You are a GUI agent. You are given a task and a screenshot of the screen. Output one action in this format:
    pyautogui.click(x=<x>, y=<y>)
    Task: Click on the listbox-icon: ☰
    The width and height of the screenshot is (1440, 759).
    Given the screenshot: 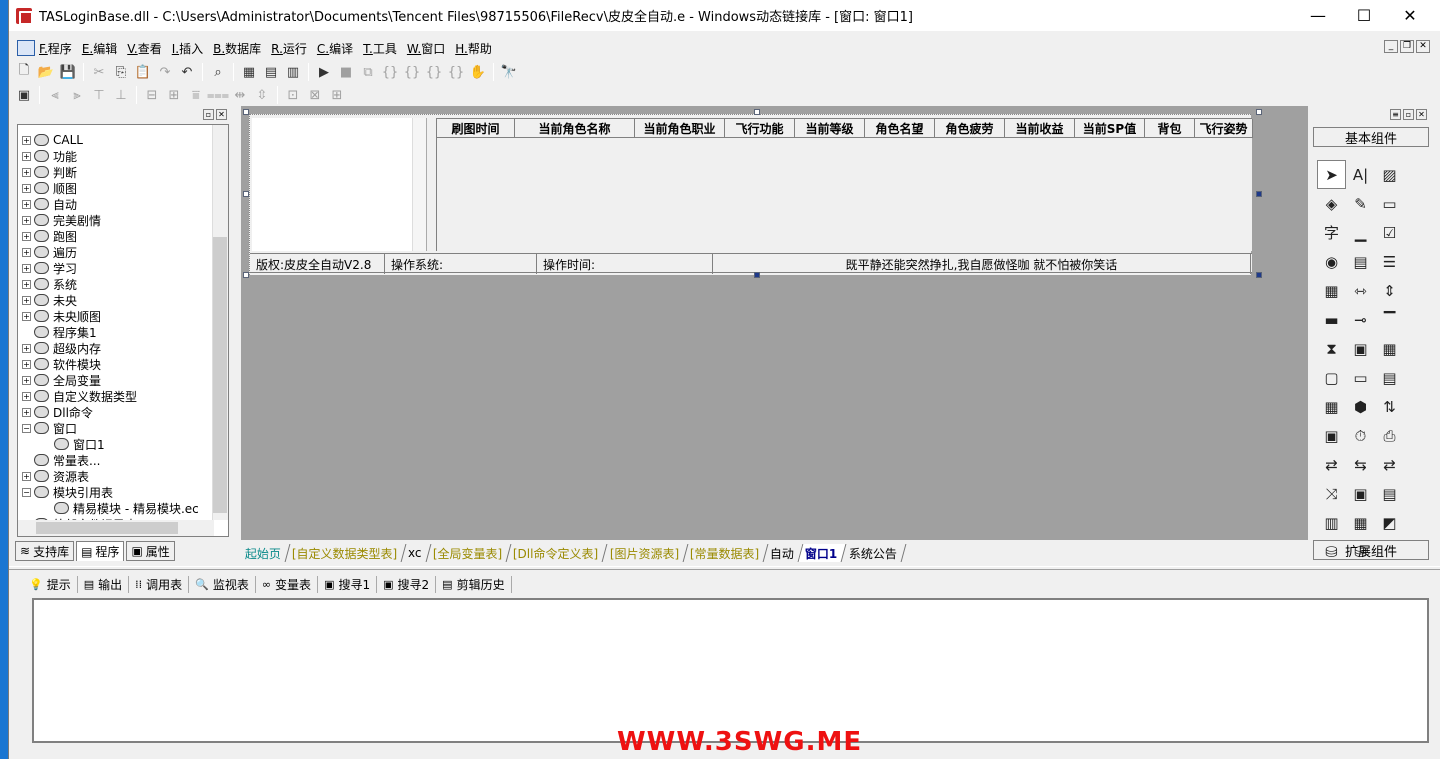 What is the action you would take?
    pyautogui.click(x=1389, y=261)
    